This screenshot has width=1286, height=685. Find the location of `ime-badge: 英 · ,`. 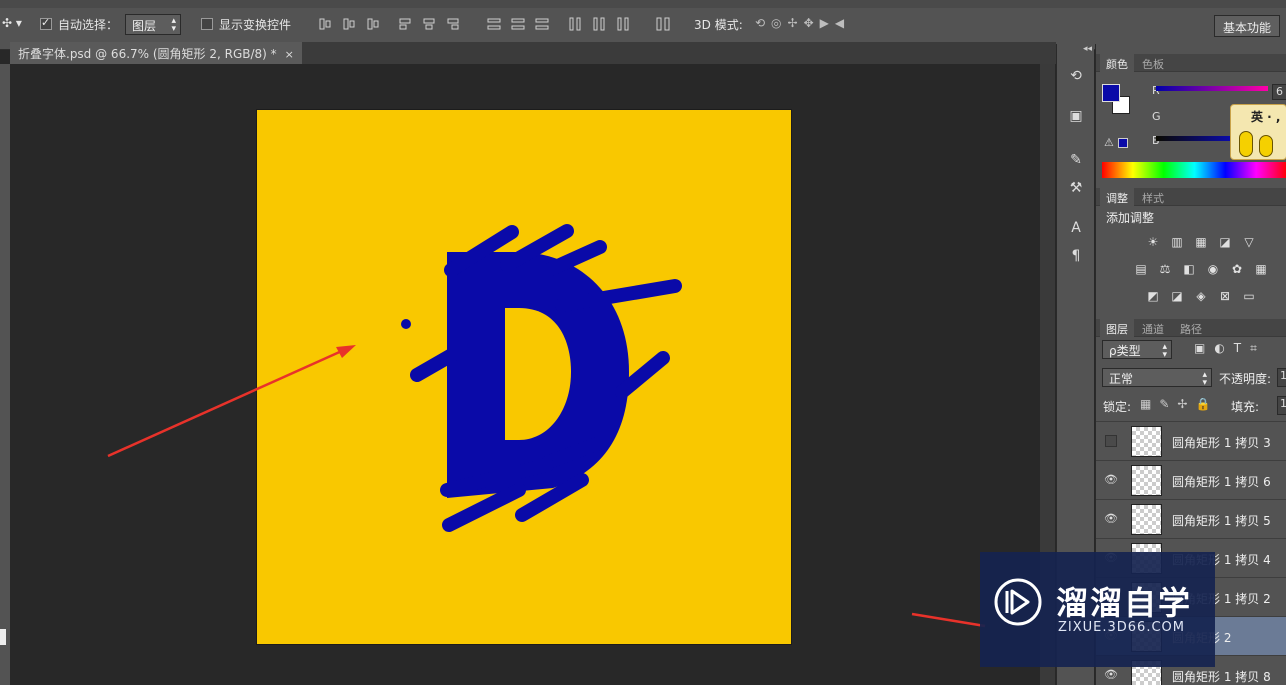

ime-badge: 英 · , is located at coordinates (1258, 132).